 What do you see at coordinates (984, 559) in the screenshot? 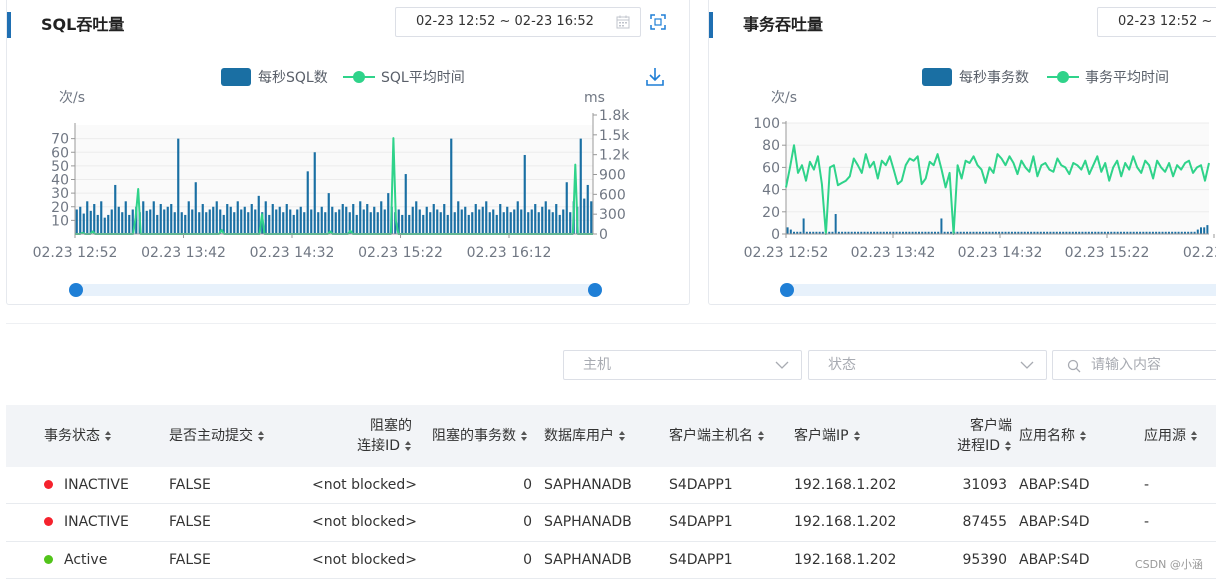
I see `cell-text: 95390` at bounding box center [984, 559].